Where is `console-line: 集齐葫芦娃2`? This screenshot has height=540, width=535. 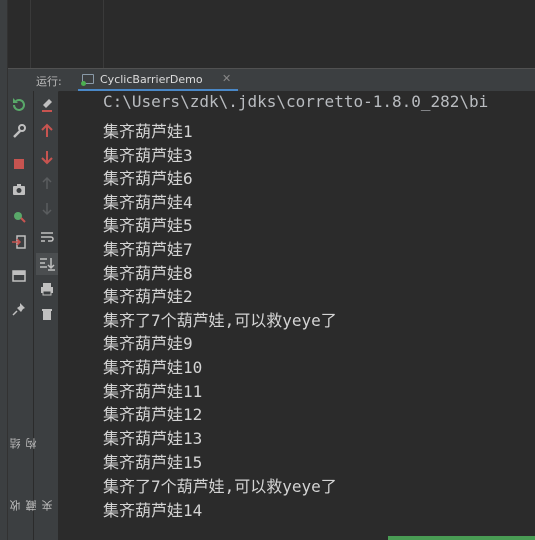 console-line: 集齐葫芦娃2 is located at coordinates (148, 296).